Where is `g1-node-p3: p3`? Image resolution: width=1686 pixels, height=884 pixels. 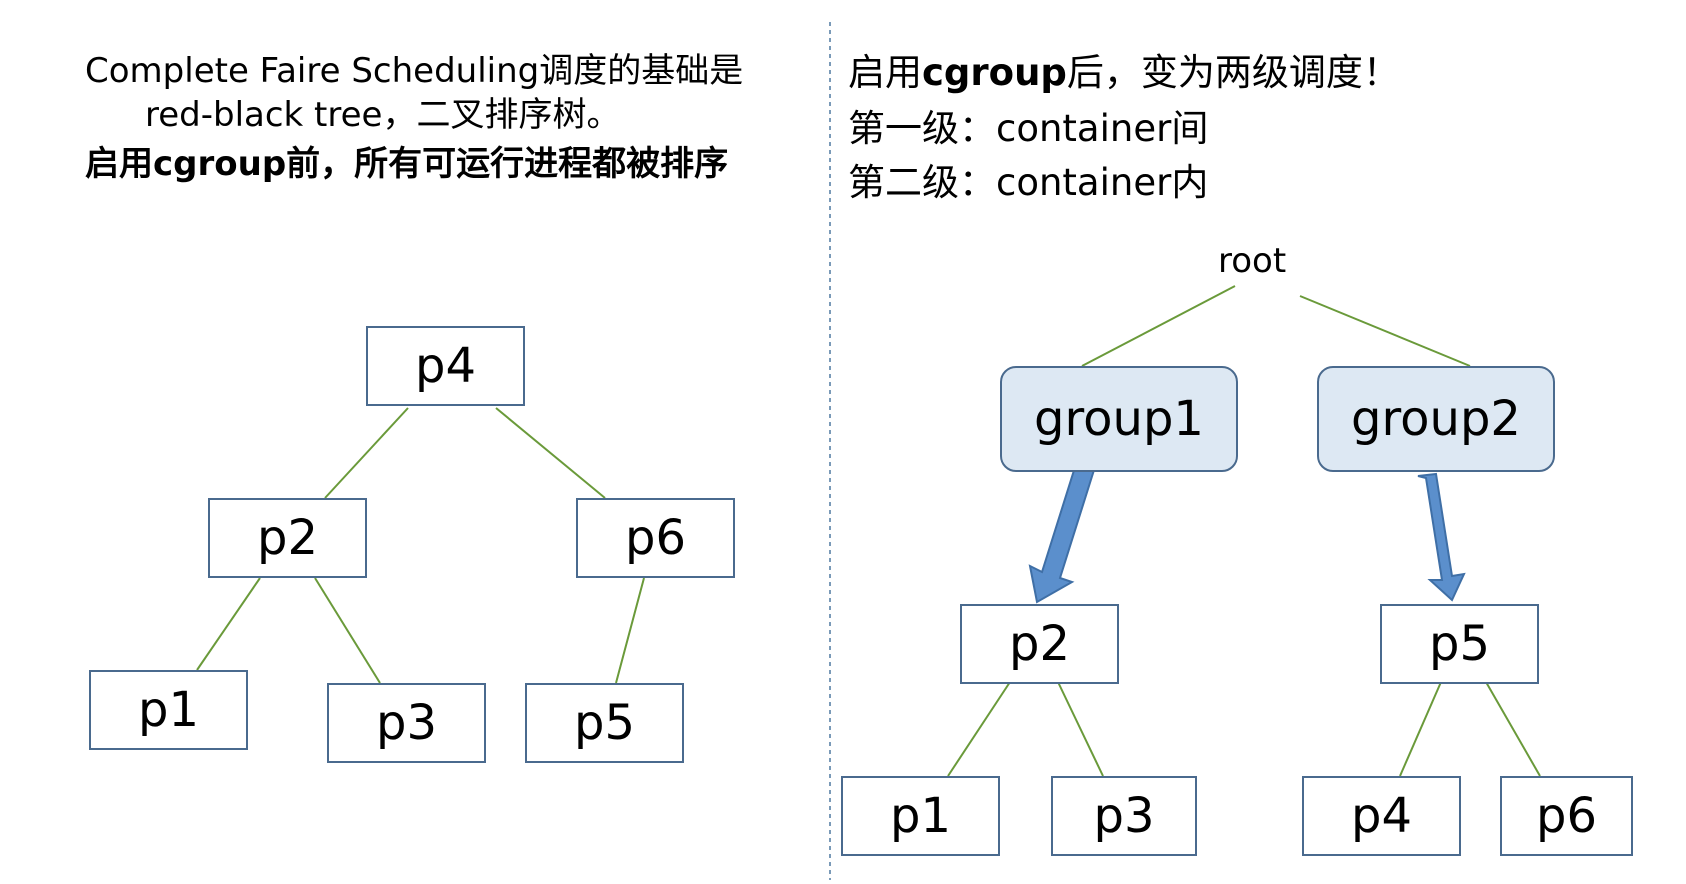
g1-node-p3: p3 is located at coordinates (1124, 816).